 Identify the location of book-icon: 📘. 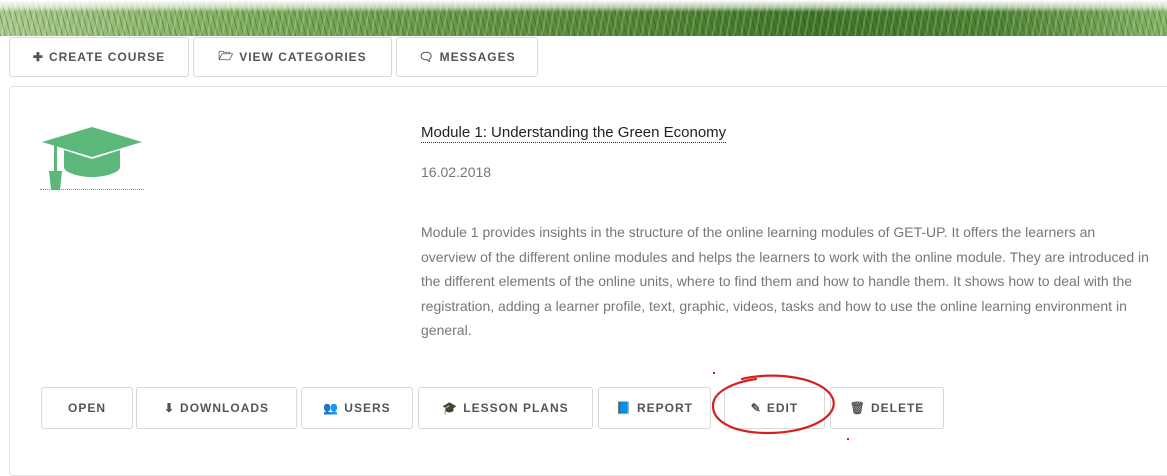
(623, 408).